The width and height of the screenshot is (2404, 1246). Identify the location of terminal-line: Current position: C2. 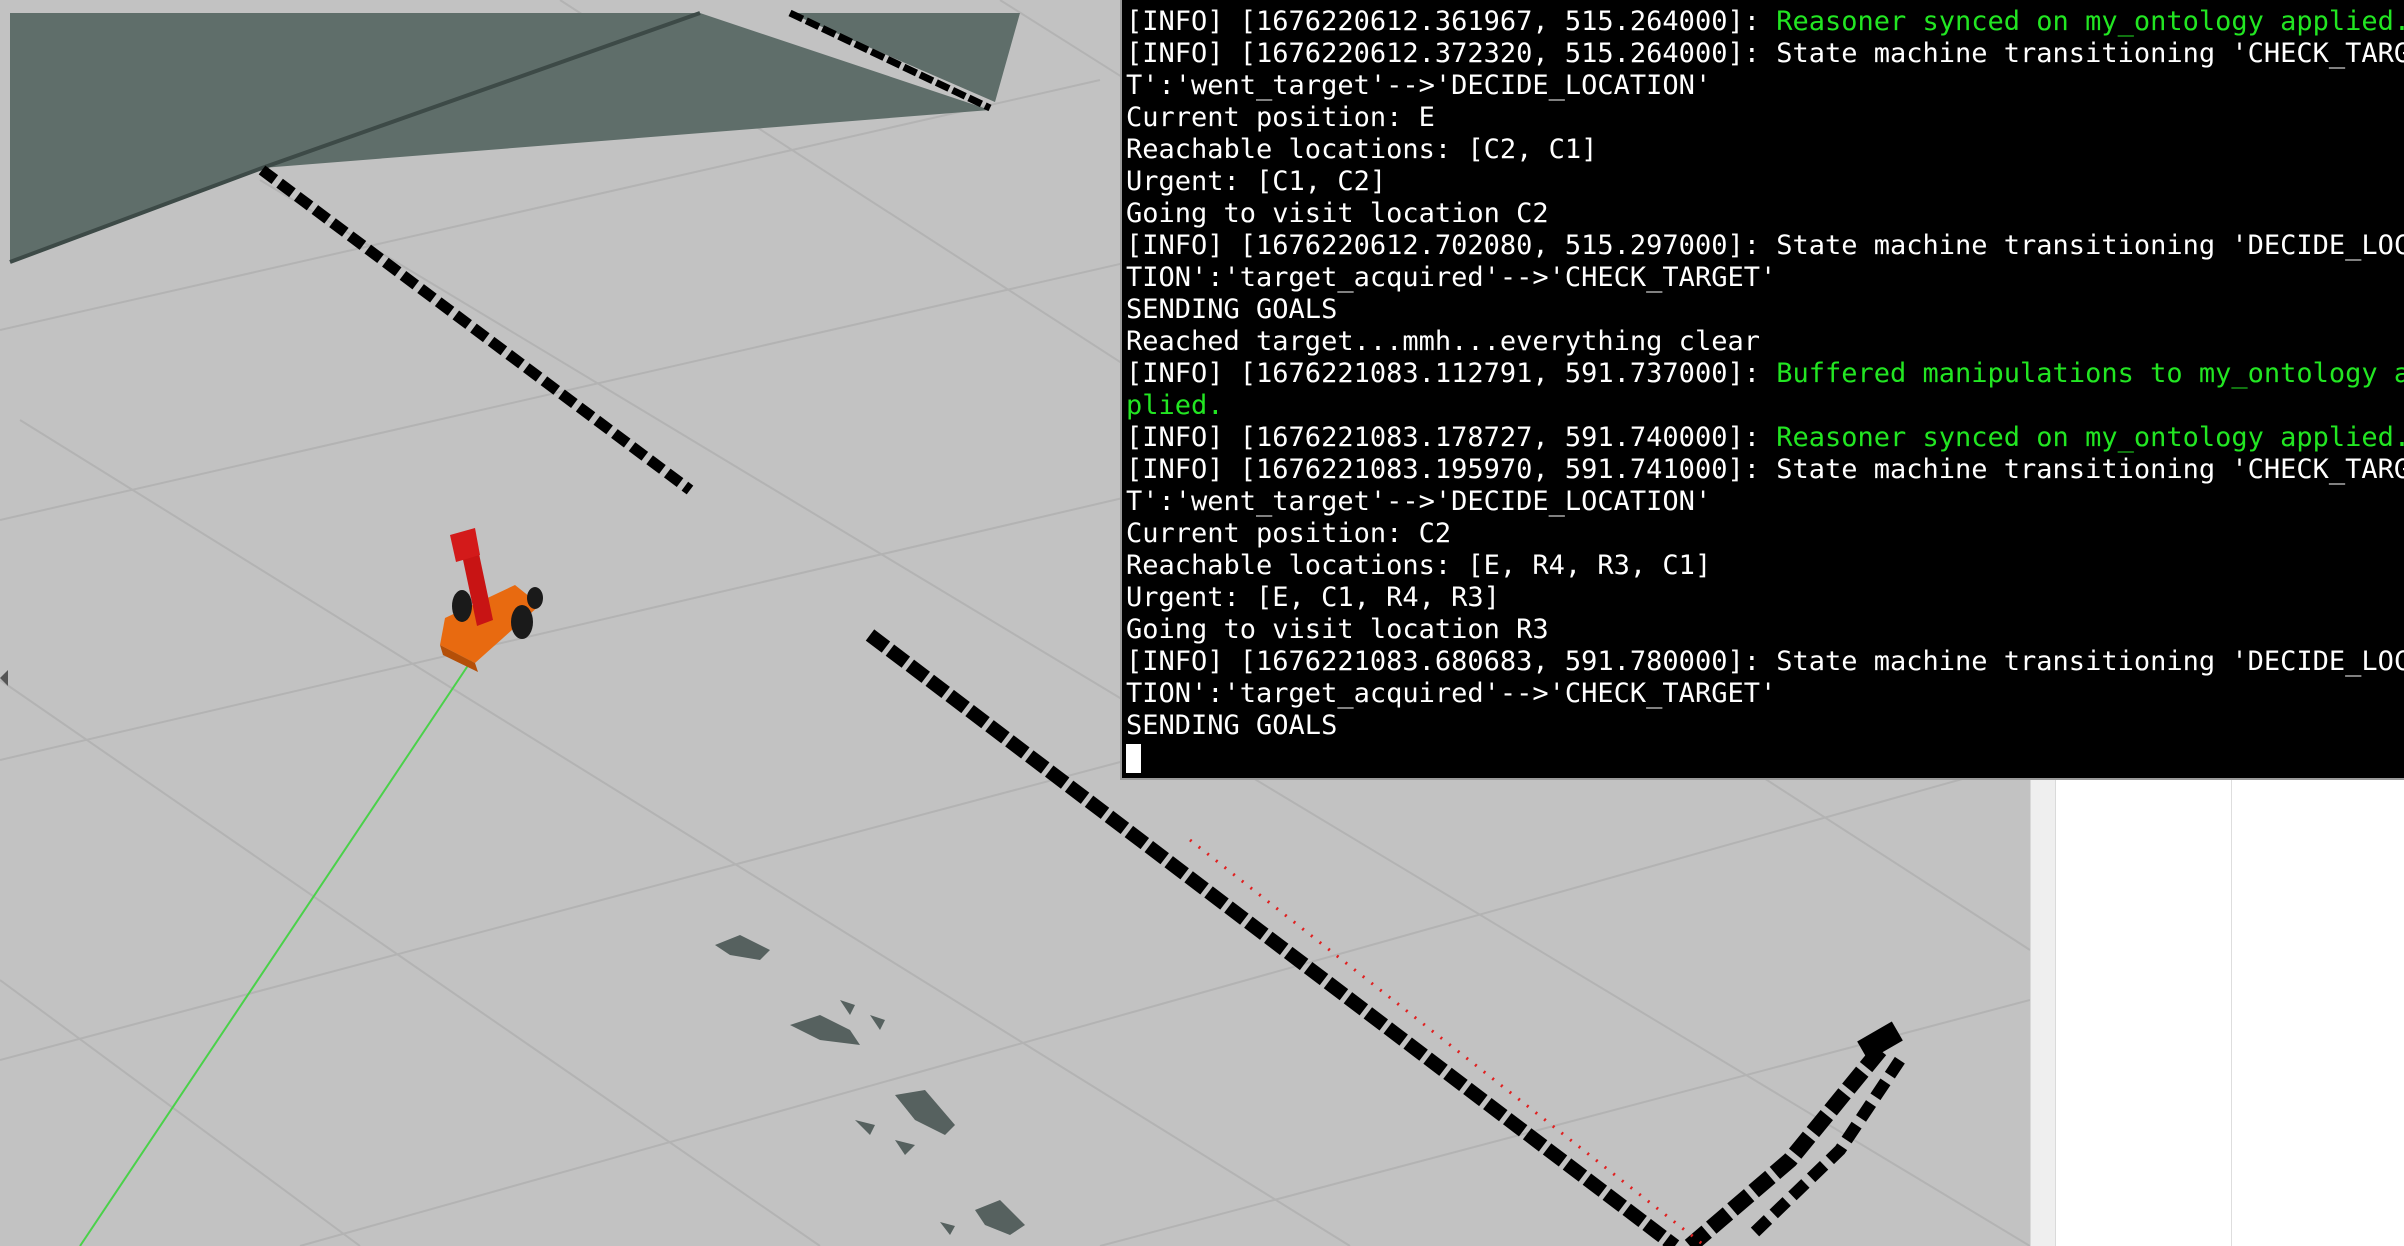
(1289, 533).